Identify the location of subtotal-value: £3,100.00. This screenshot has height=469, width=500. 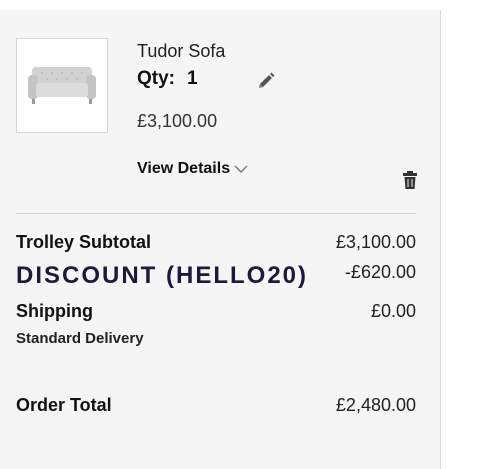
(375, 242).